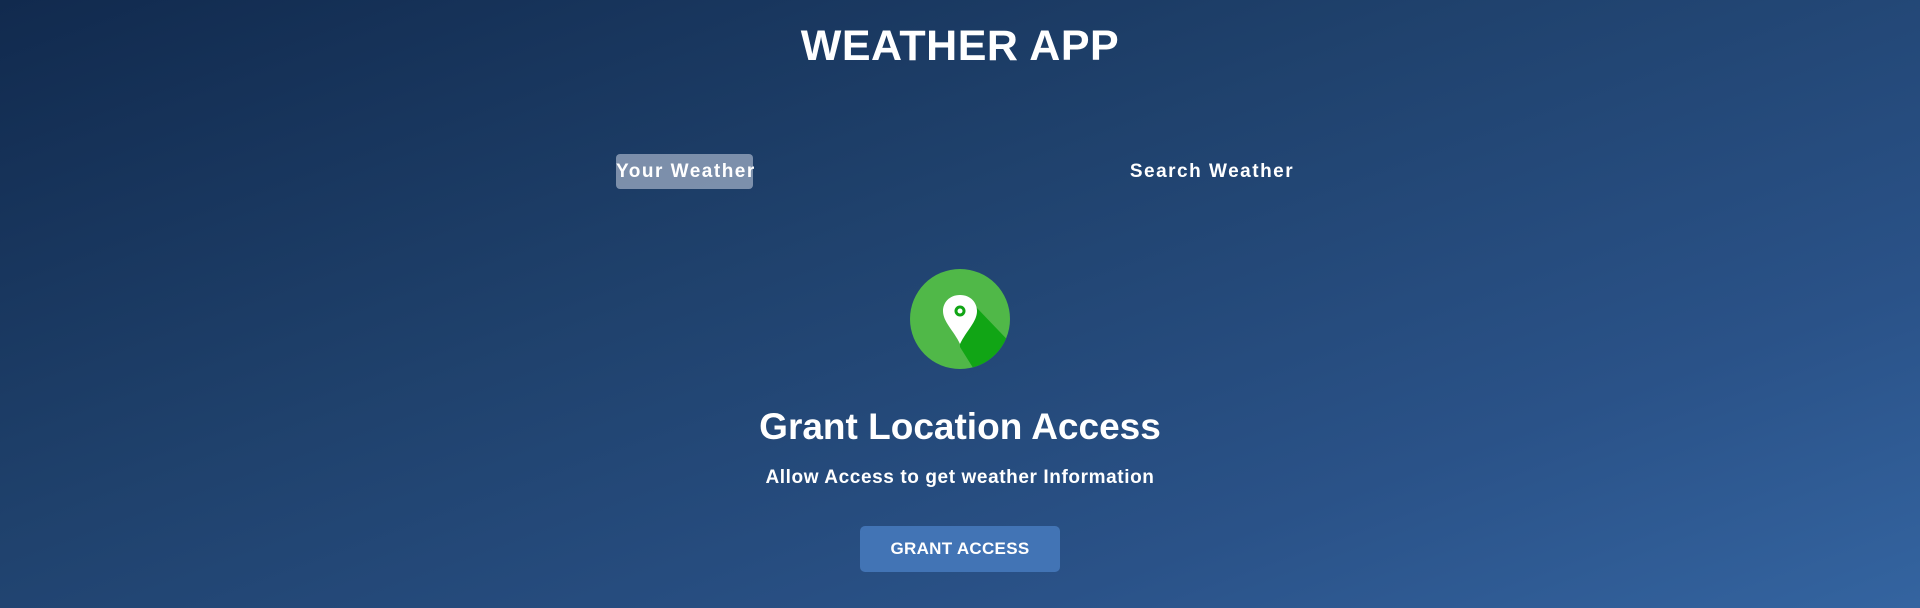 This screenshot has height=608, width=1920. Describe the element at coordinates (960, 46) in the screenshot. I see `app-title: WEATHER APP` at that location.